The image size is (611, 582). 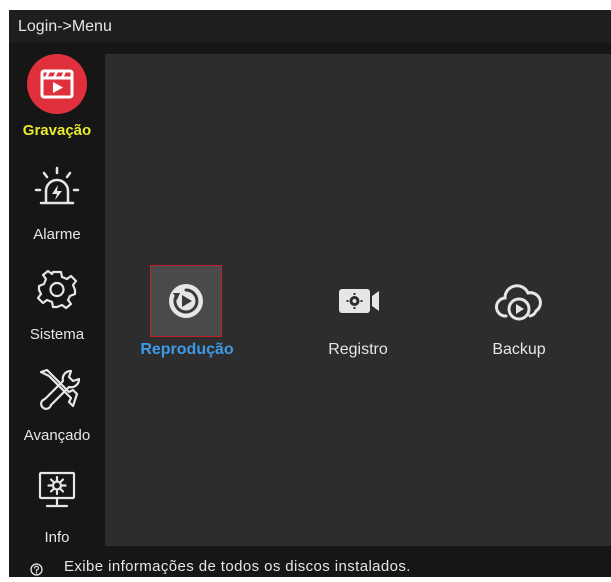 I want to click on sidebar-item-sistema: Sistema, so click(x=57, y=303).